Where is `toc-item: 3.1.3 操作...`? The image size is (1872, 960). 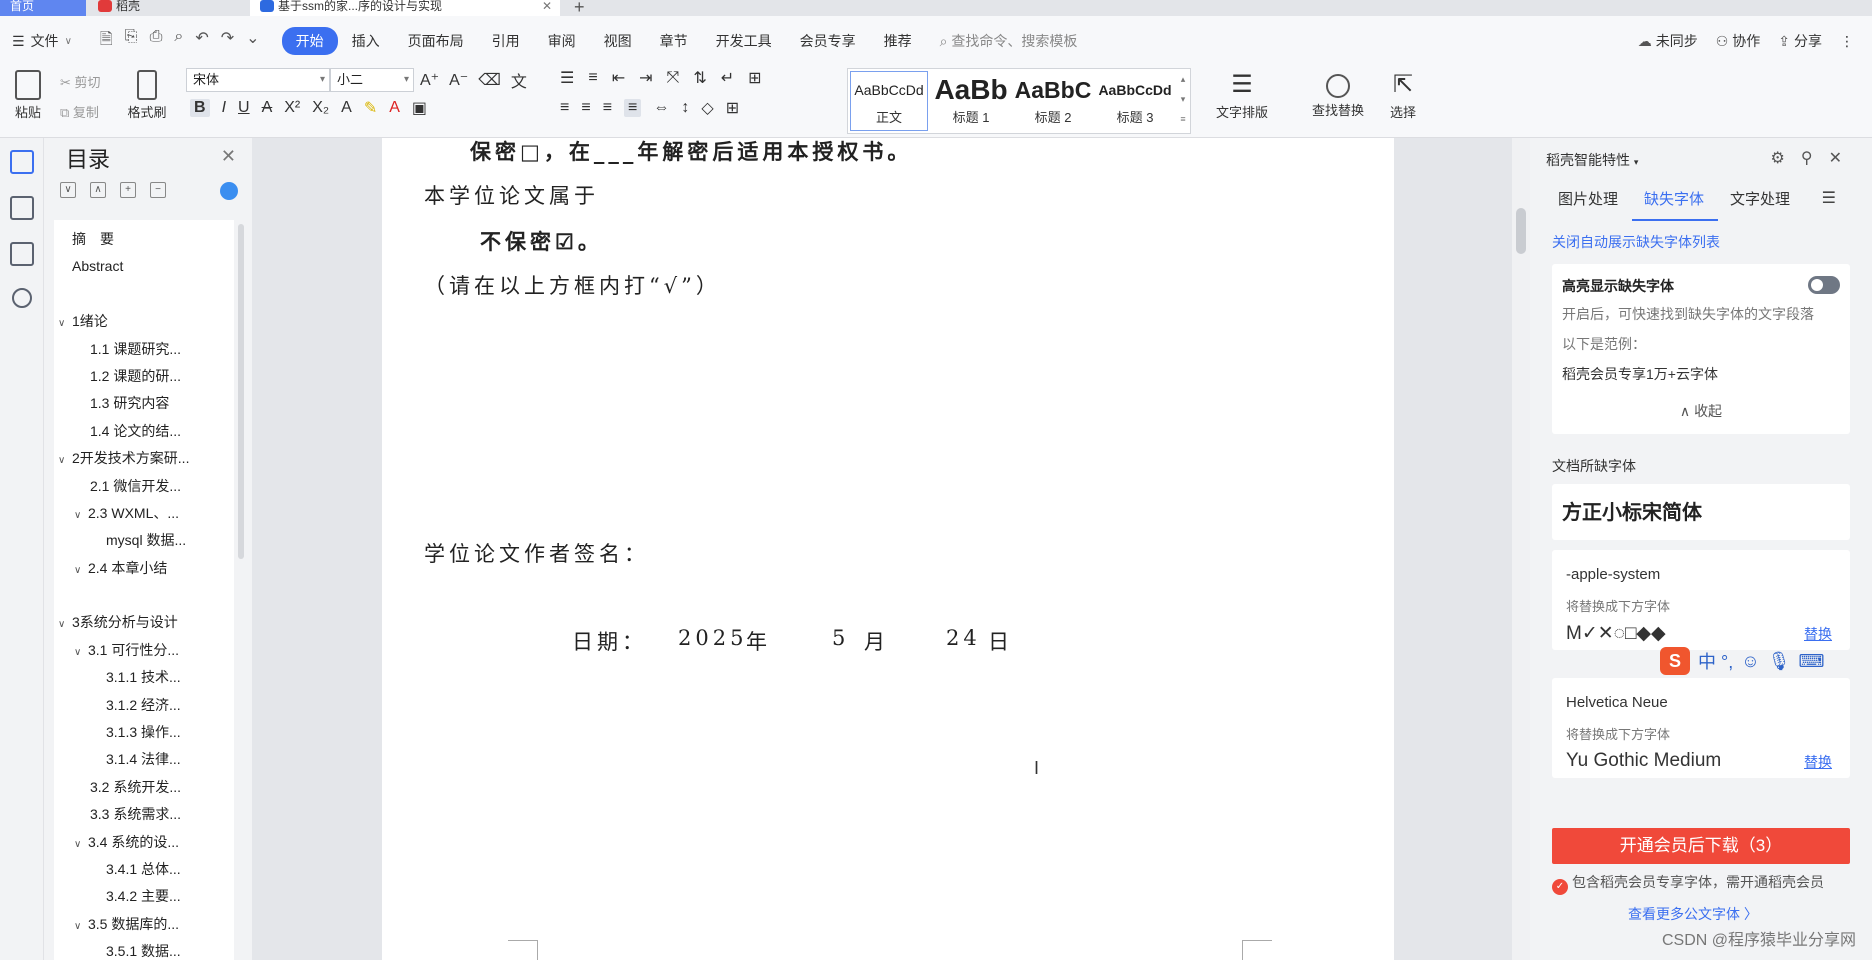 toc-item: 3.1.3 操作... is located at coordinates (144, 732).